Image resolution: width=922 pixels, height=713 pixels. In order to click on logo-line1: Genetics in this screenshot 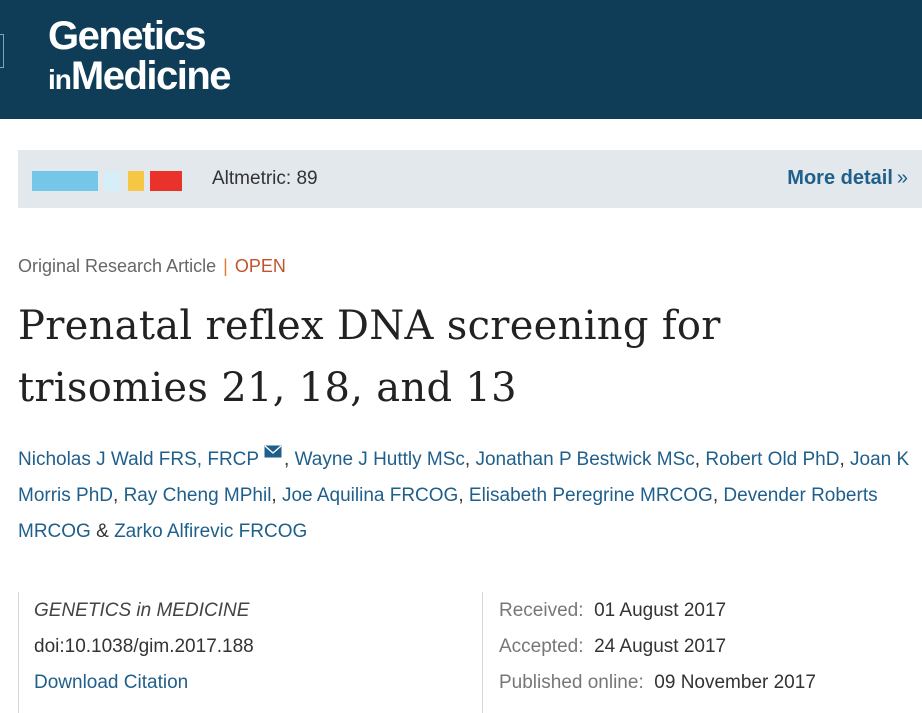, I will do `click(127, 36)`.